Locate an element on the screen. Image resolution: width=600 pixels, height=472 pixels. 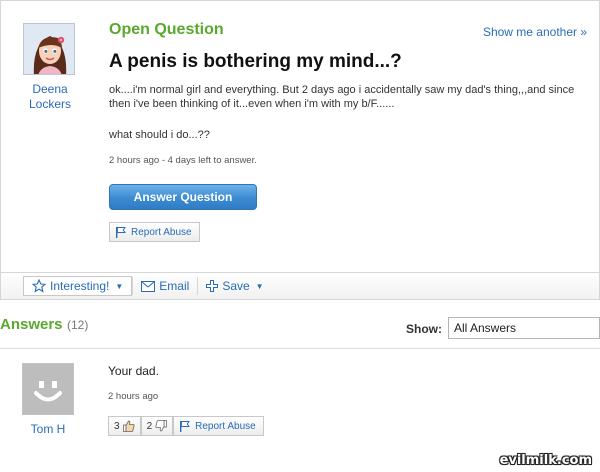
asker-profile: Deena Lockers is located at coordinates (50, 67).